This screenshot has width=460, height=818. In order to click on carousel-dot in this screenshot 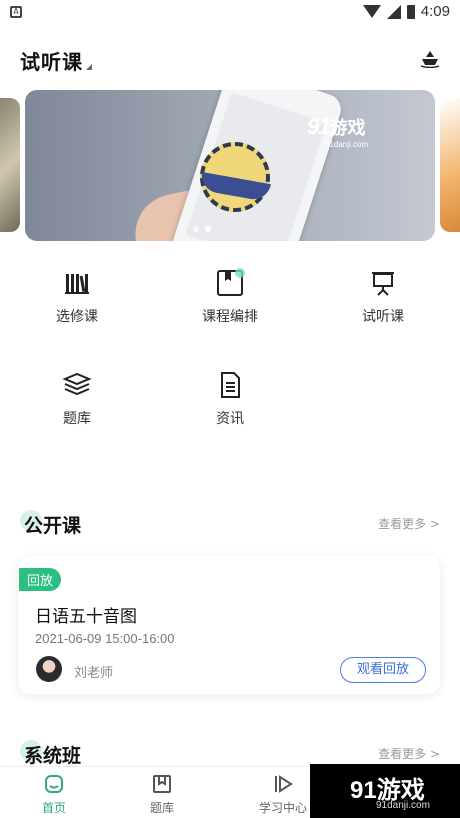, I will do `click(196, 229)`.